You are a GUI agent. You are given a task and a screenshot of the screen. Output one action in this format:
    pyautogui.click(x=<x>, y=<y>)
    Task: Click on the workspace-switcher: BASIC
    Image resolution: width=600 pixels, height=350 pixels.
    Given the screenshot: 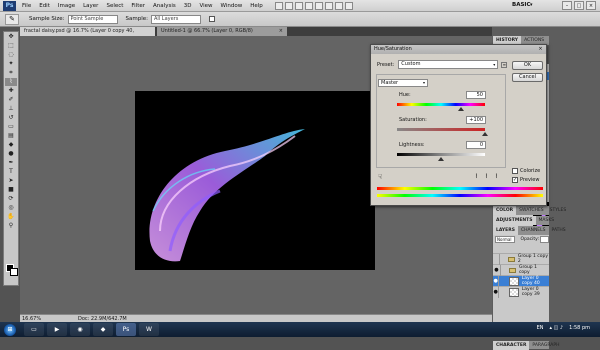 What is the action you would take?
    pyautogui.click(x=521, y=5)
    